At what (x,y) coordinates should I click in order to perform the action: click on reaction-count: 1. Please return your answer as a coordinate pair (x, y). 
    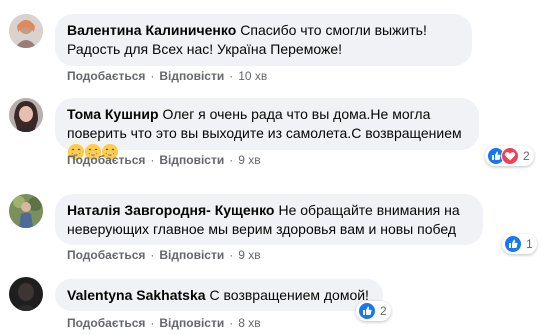
    Looking at the image, I should click on (529, 244).